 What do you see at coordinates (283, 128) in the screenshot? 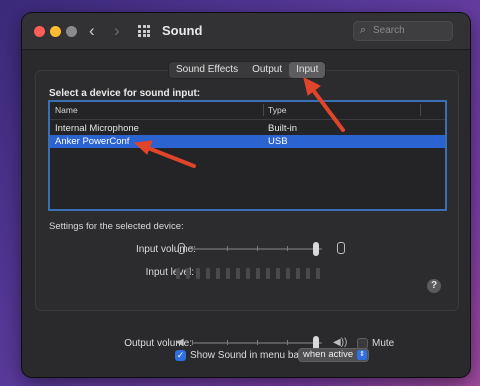
I see `device-type: Built-in` at bounding box center [283, 128].